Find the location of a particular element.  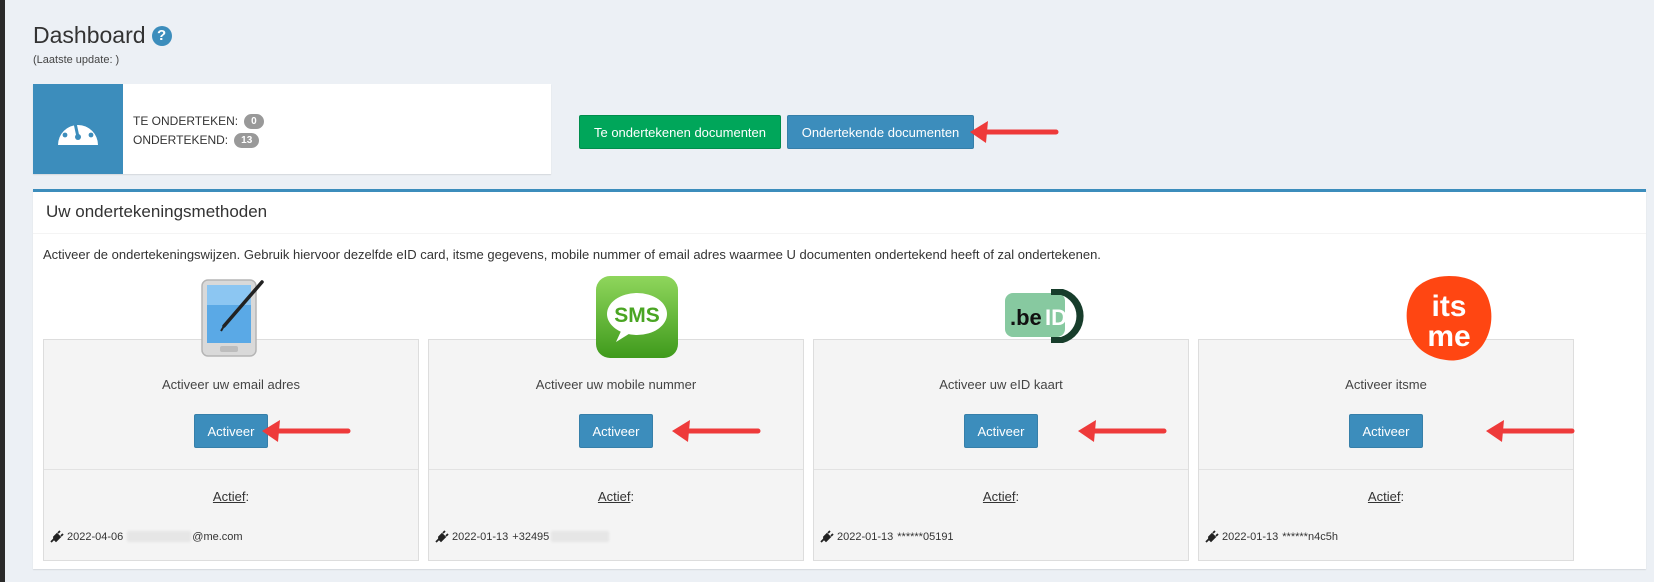

entry-value: @me.com is located at coordinates (217, 536).